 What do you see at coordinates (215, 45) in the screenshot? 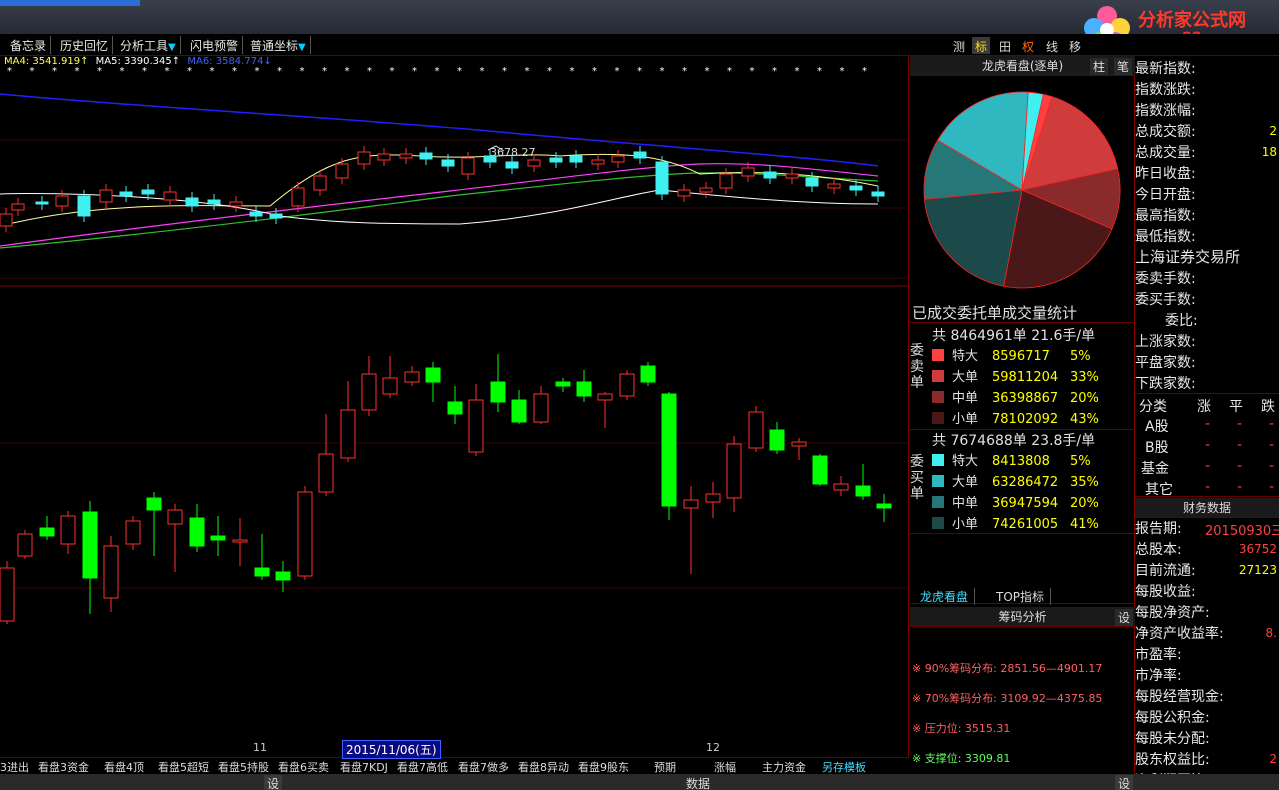
I see `flash-alert-button: 闪电预警` at bounding box center [215, 45].